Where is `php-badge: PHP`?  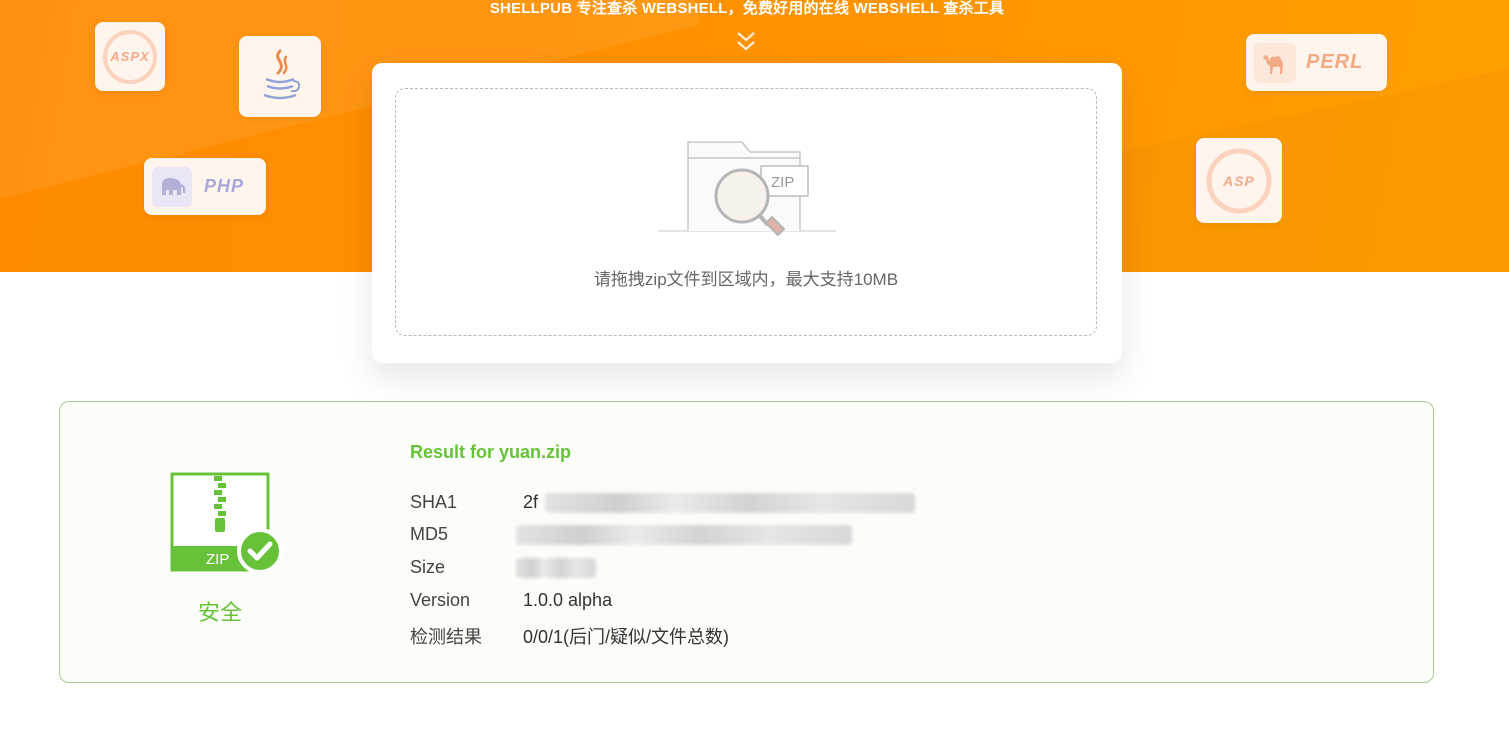
php-badge: PHP is located at coordinates (205, 186).